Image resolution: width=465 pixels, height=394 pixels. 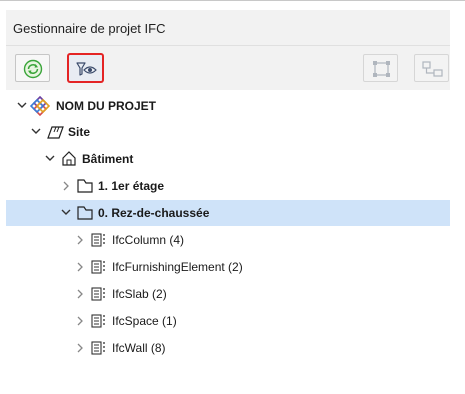 I want to click on panel-title: Gestionnaire de projet IFC, so click(x=89, y=28).